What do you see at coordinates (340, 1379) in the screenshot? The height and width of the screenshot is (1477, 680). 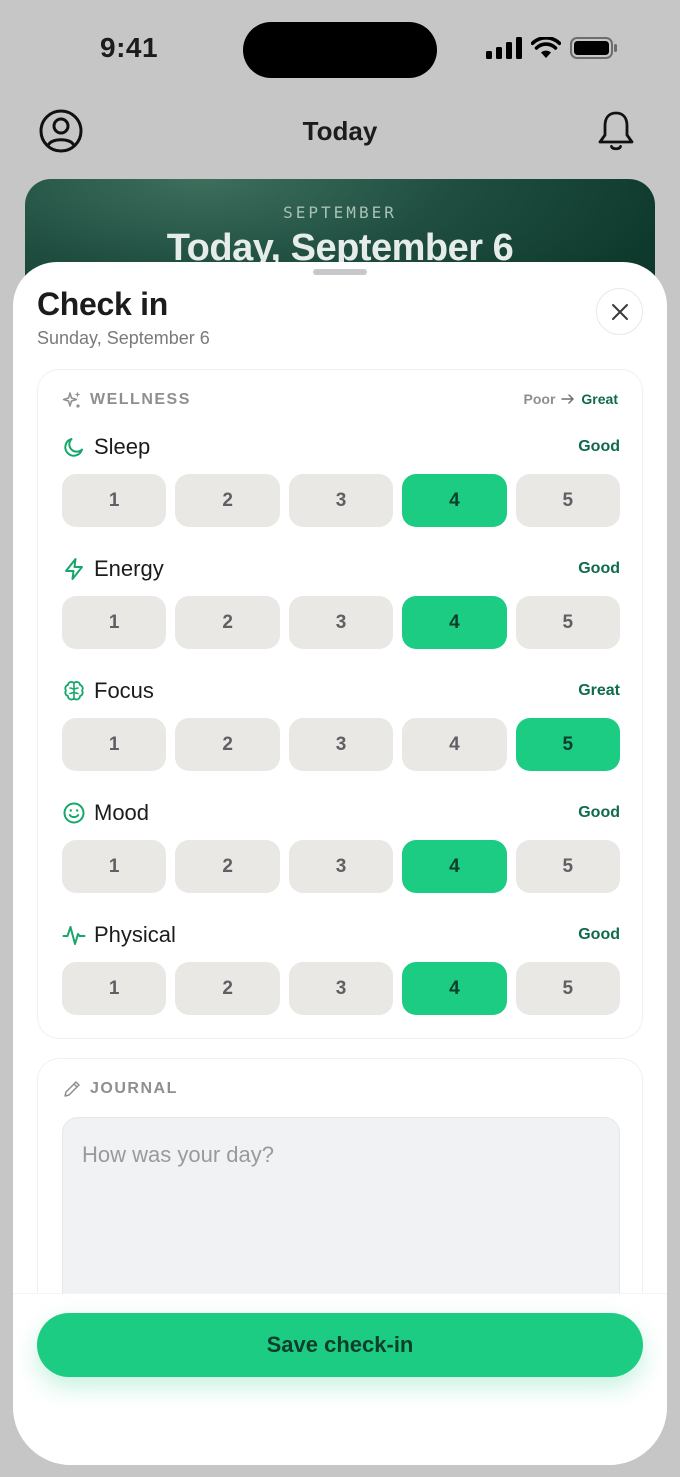 I see `sheet-footer: Save check-in` at bounding box center [340, 1379].